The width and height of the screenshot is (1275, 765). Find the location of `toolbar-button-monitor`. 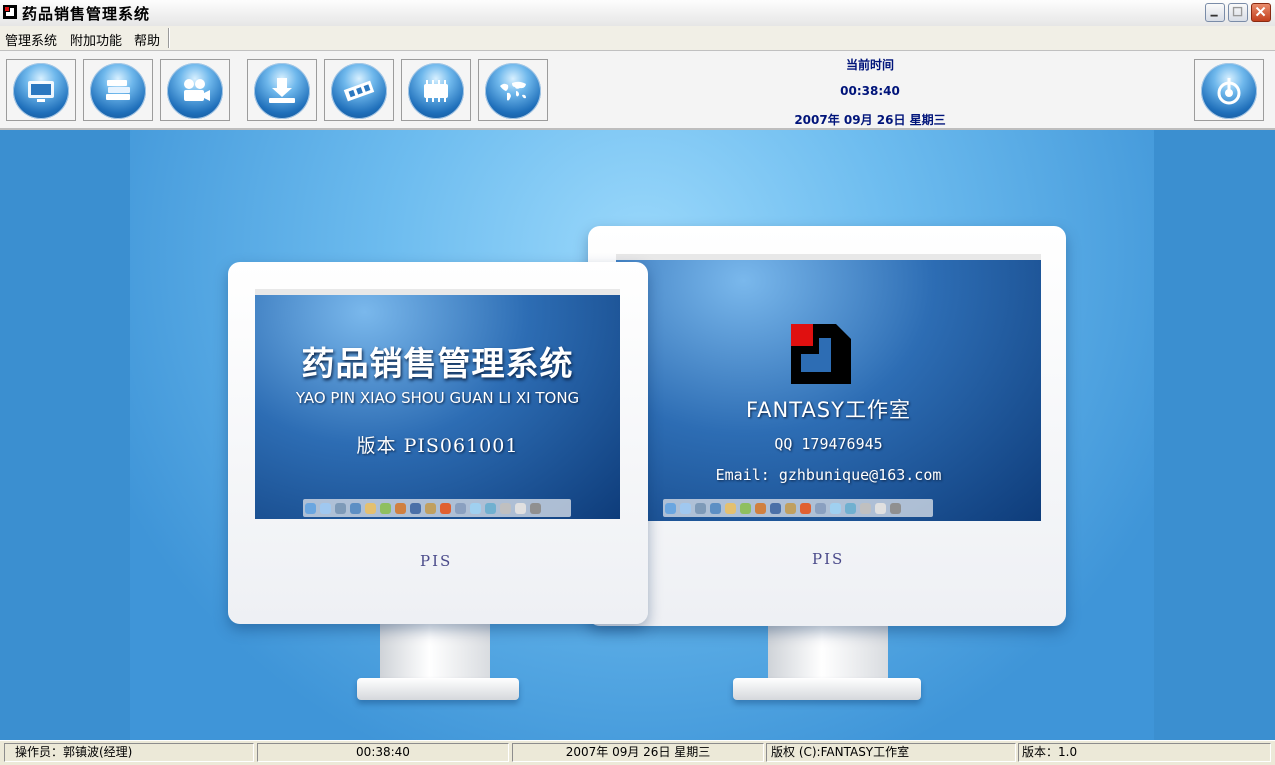

toolbar-button-monitor is located at coordinates (41, 90).